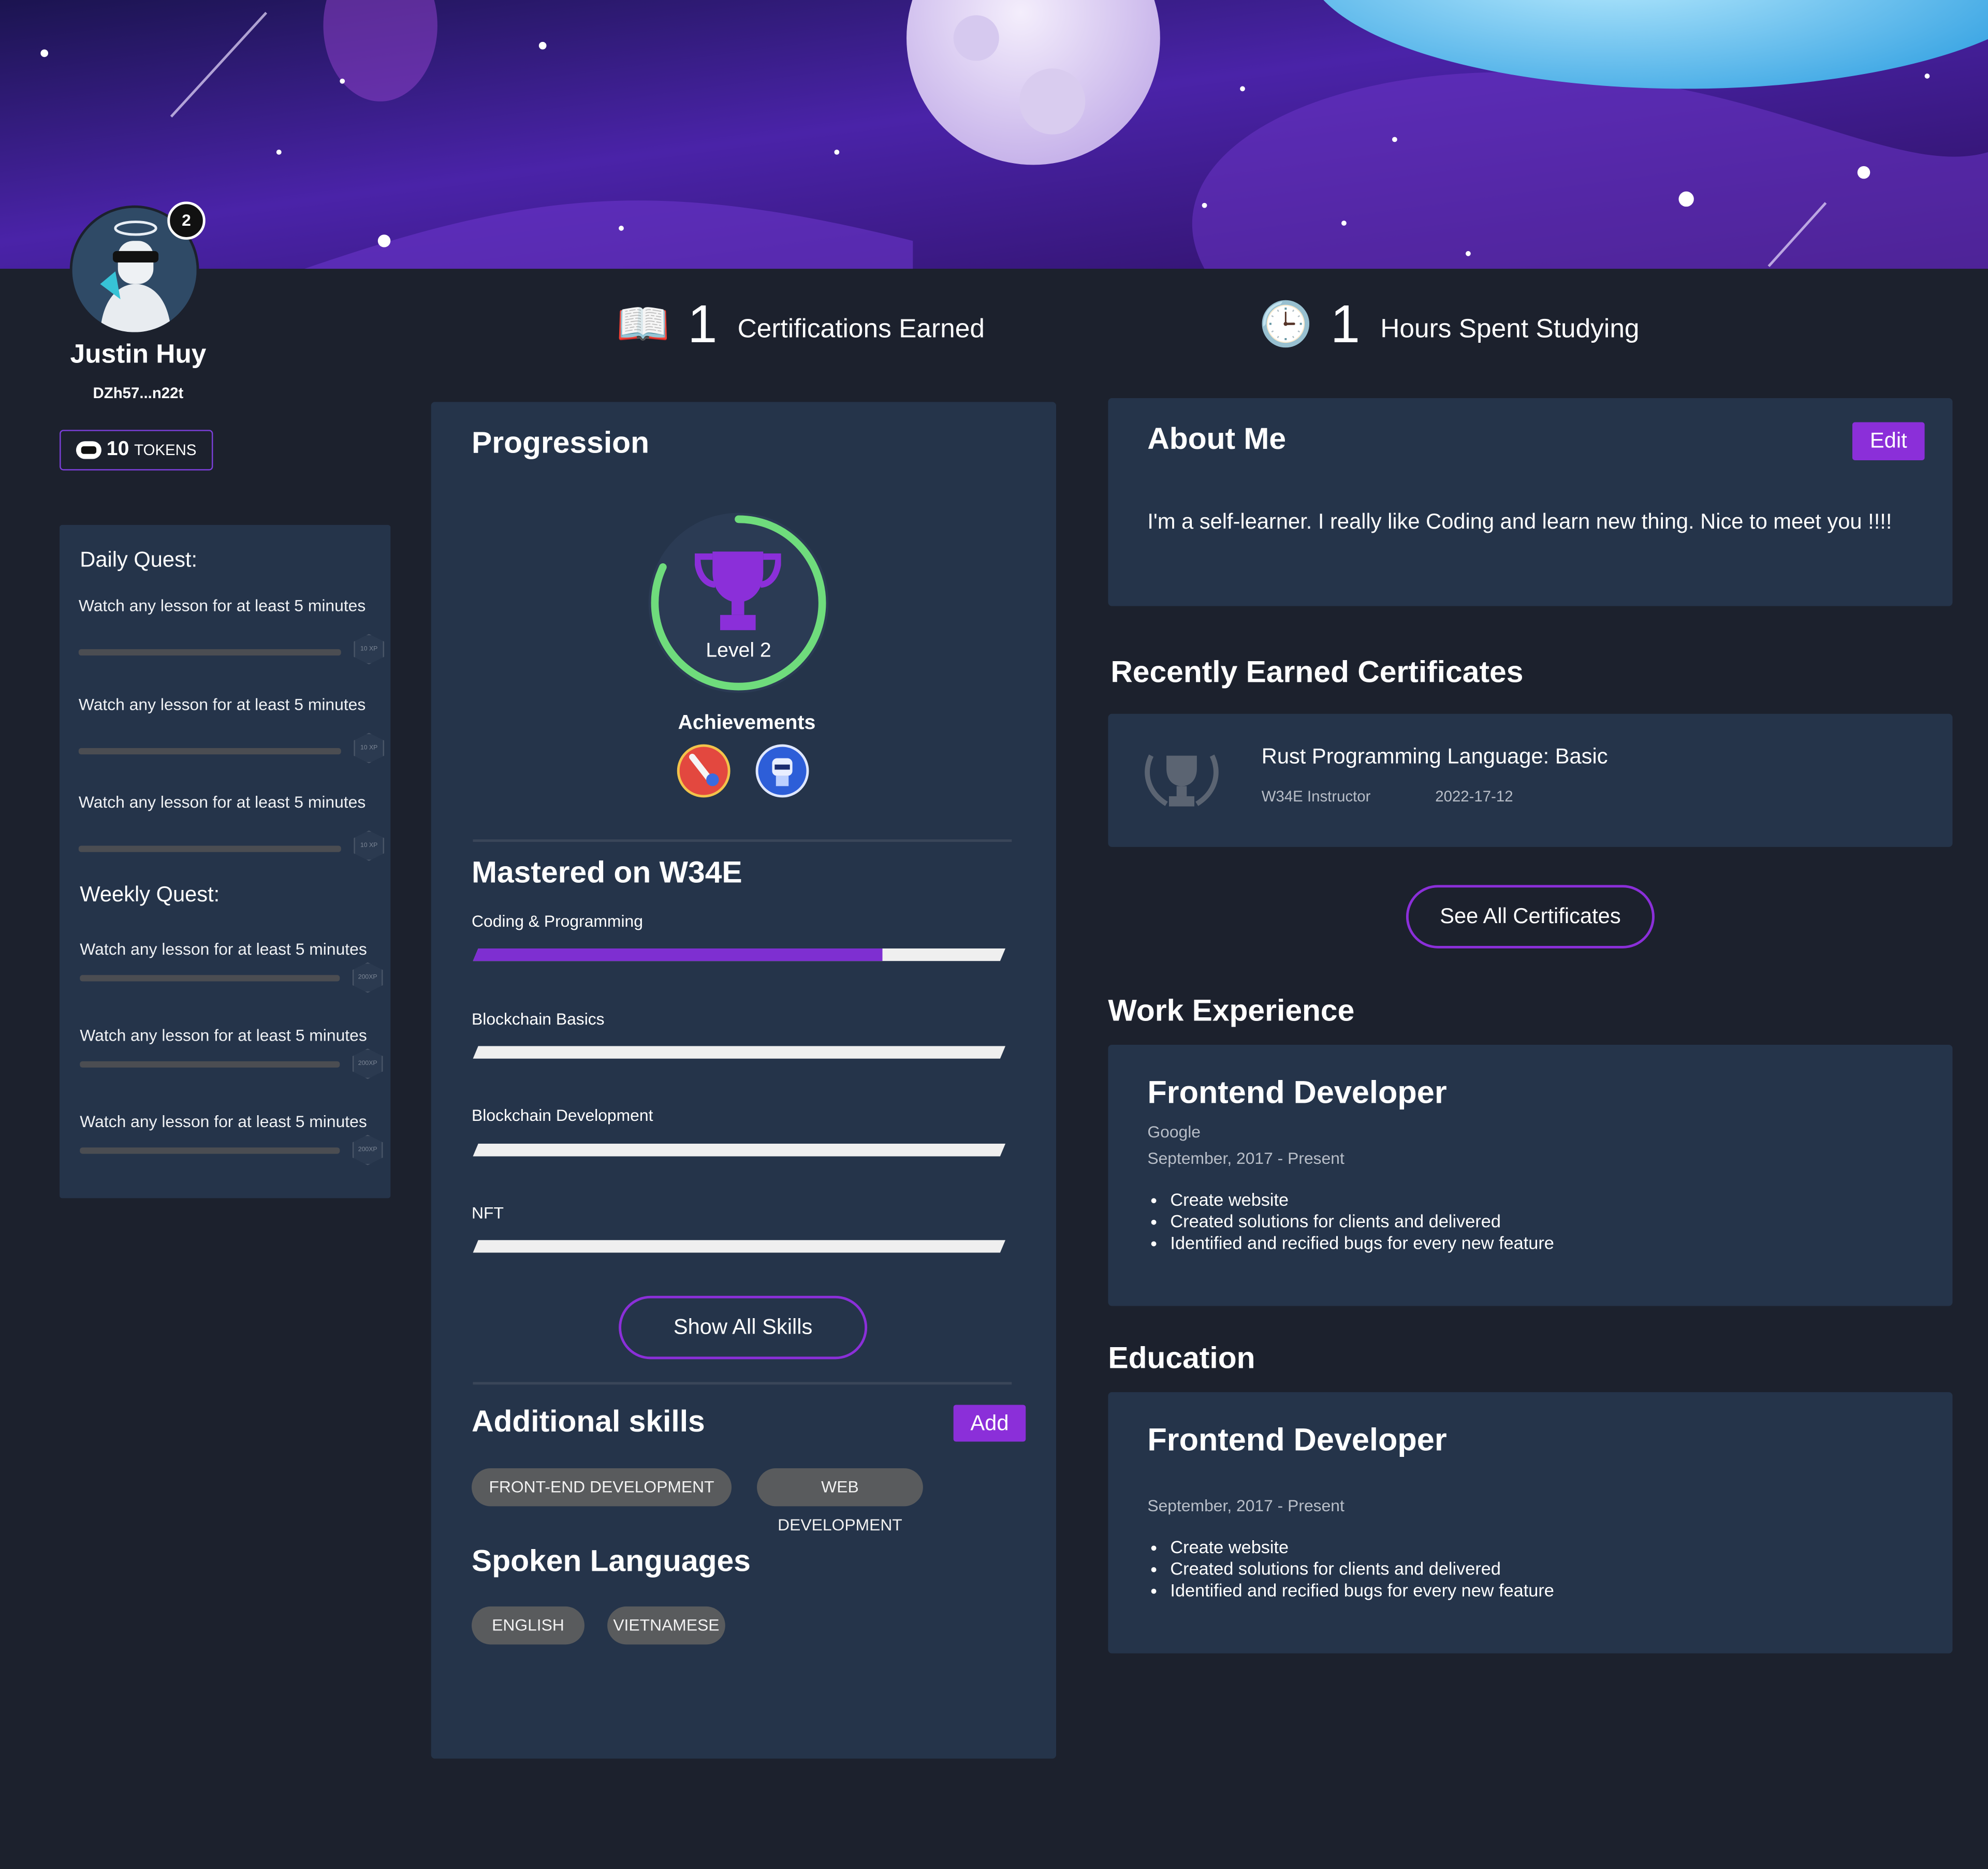 The width and height of the screenshot is (1988, 1869). Describe the element at coordinates (1345, 324) in the screenshot. I see `hours-count: 1` at that location.